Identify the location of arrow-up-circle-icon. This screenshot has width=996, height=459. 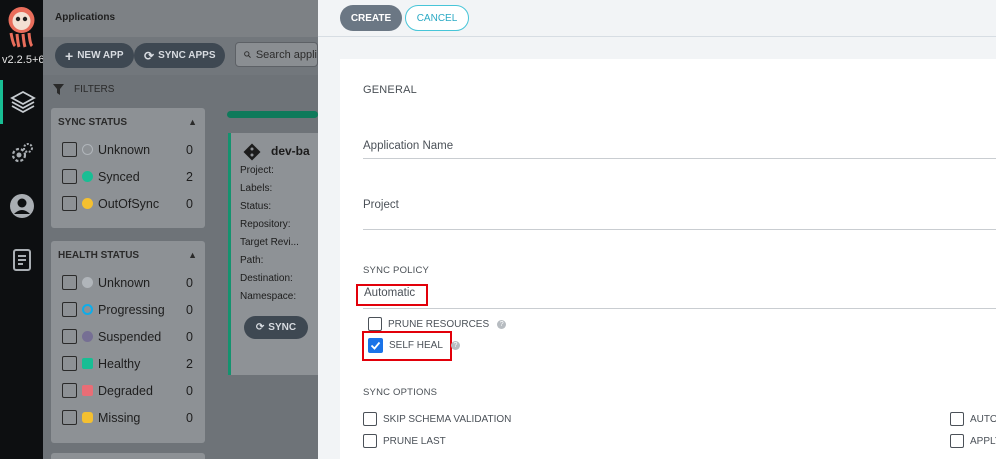
(87, 203).